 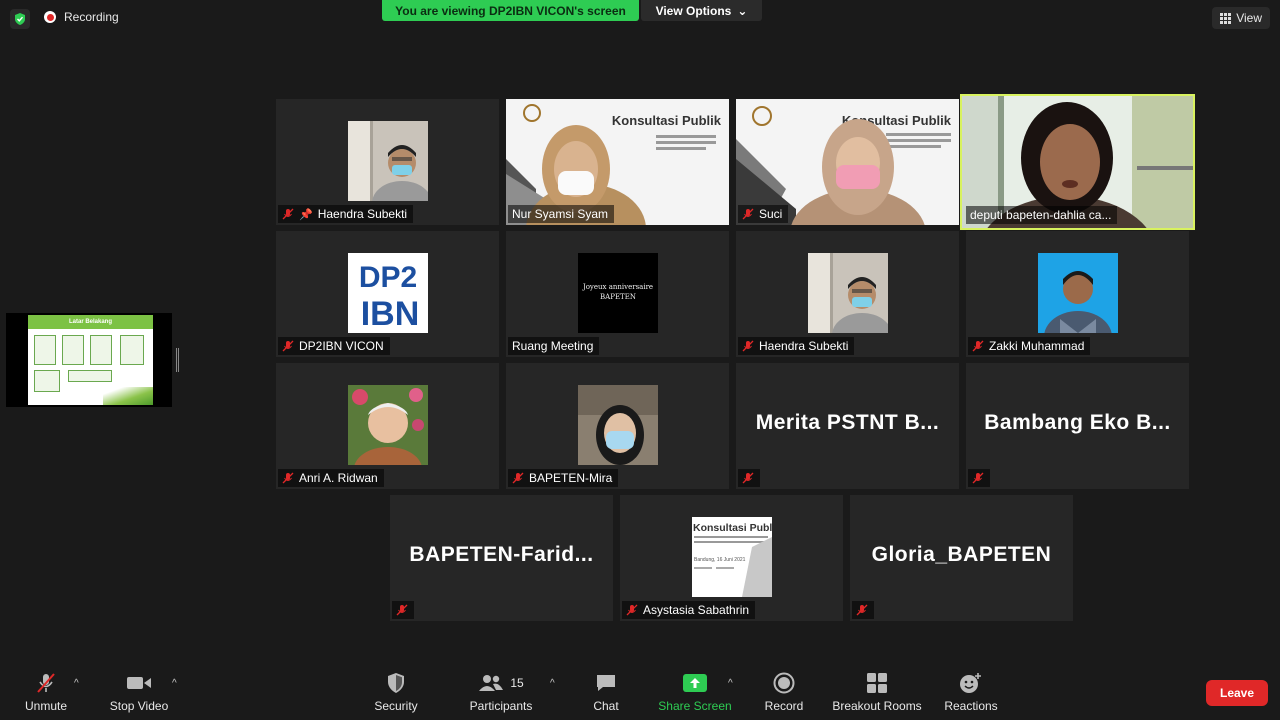 I want to click on unmute-button: Unmute, so click(x=46, y=692).